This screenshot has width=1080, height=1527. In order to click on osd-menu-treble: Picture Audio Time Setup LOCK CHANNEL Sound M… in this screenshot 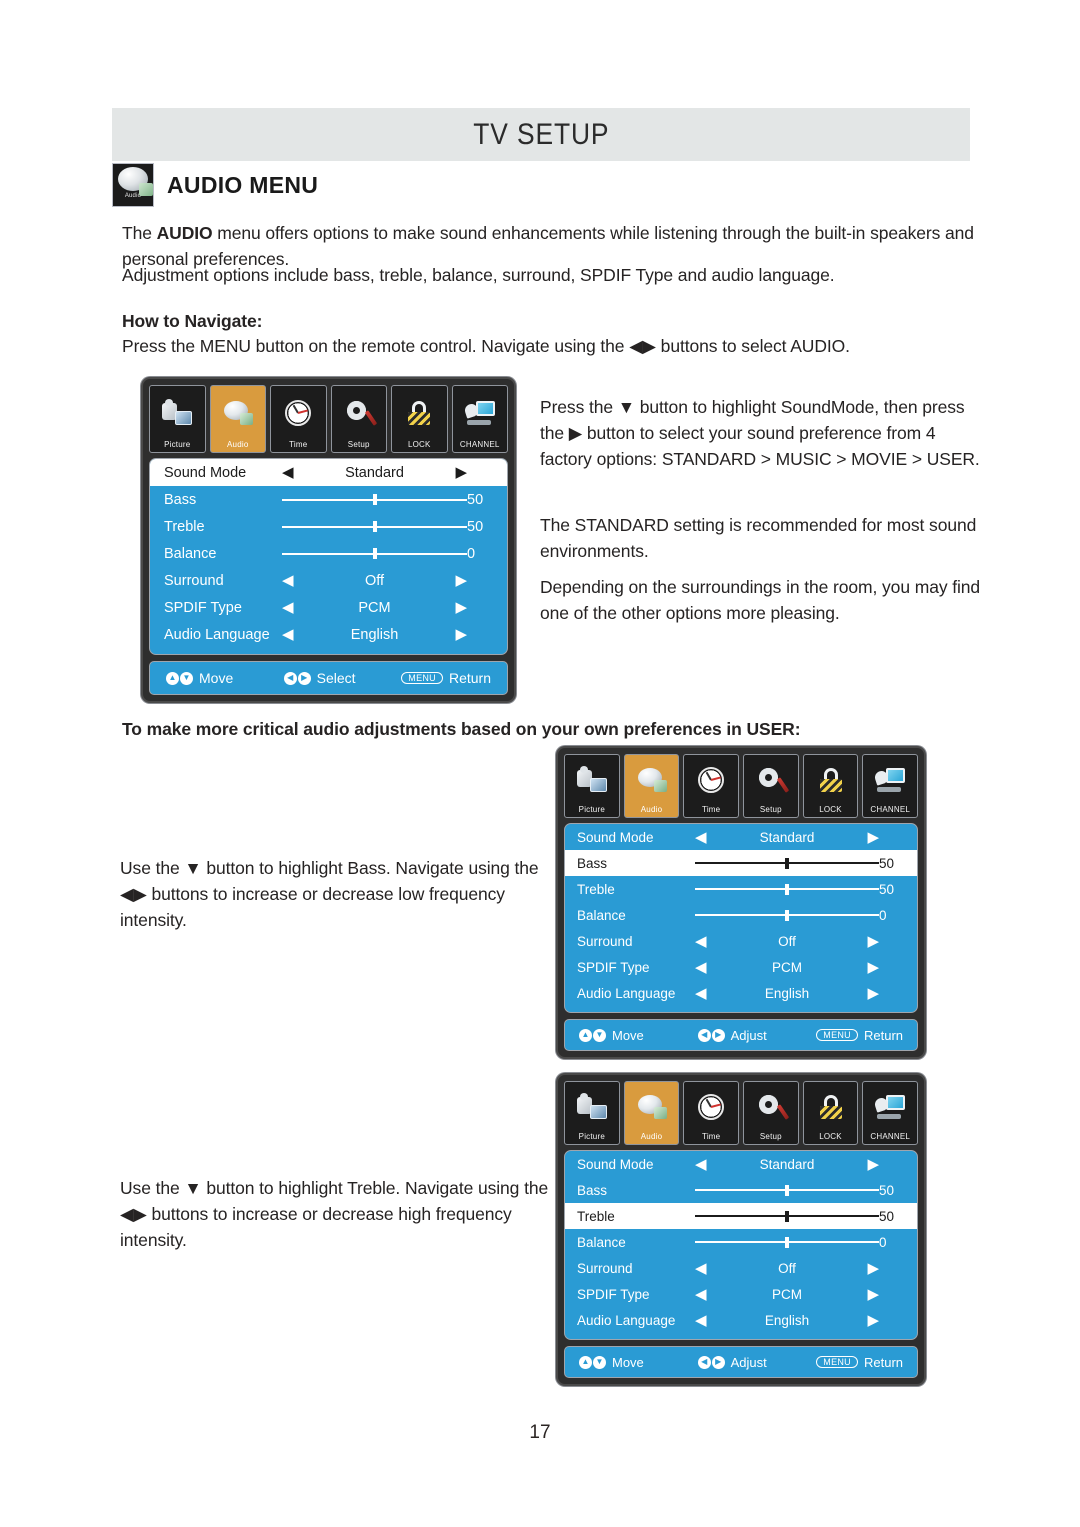, I will do `click(741, 1229)`.